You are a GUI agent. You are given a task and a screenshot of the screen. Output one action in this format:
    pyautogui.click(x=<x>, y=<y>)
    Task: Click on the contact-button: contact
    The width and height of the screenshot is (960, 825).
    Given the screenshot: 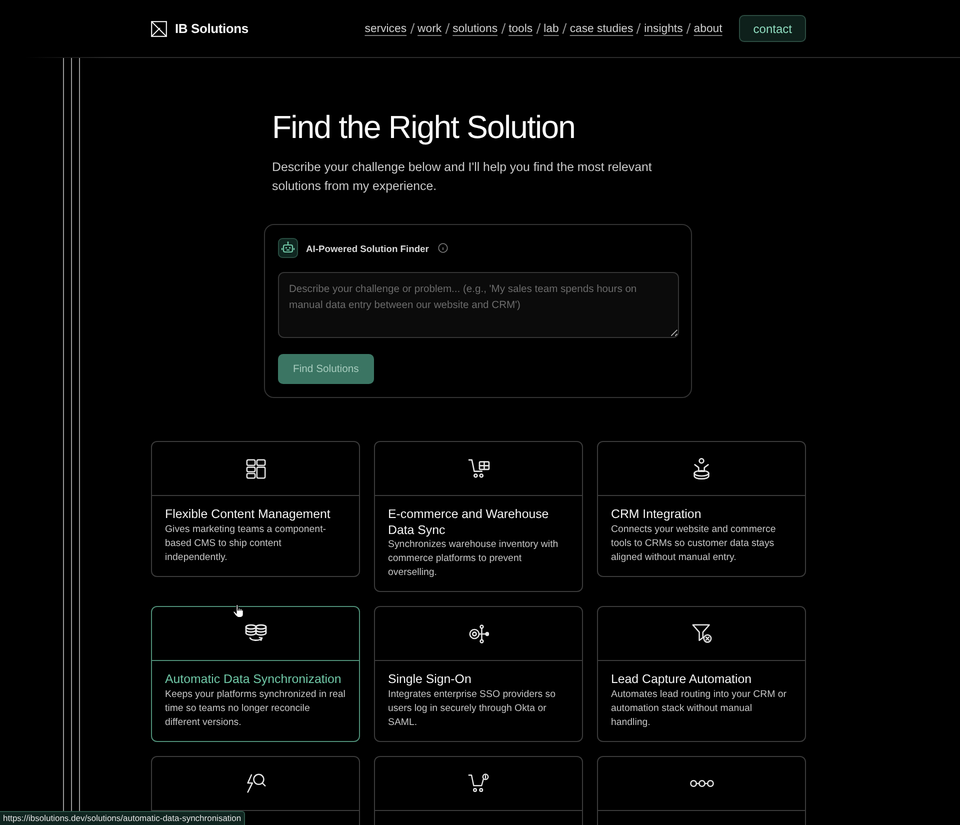 What is the action you would take?
    pyautogui.click(x=772, y=28)
    